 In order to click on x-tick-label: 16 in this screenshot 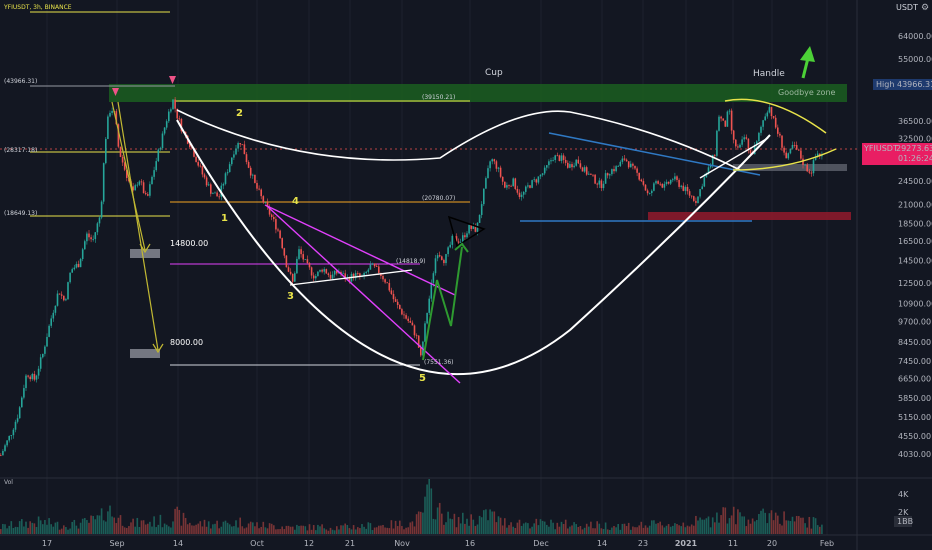, I will do `click(470, 543)`.